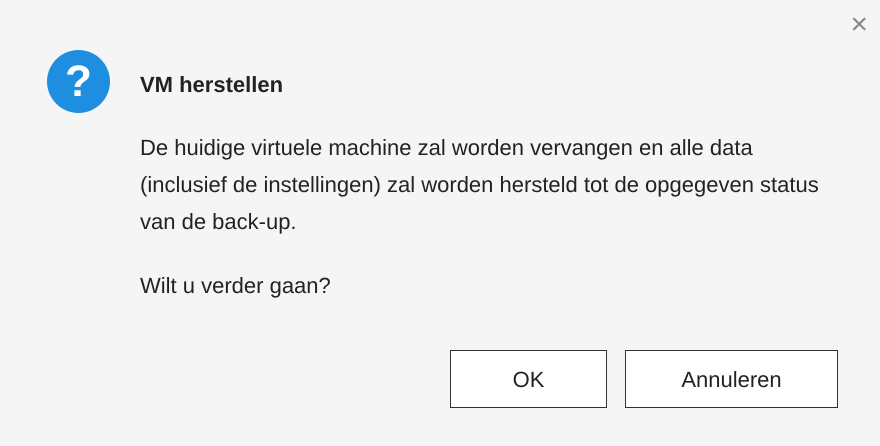 This screenshot has height=446, width=880. Describe the element at coordinates (236, 286) in the screenshot. I see `confirm-question: Wilt u verder gaan?` at that location.